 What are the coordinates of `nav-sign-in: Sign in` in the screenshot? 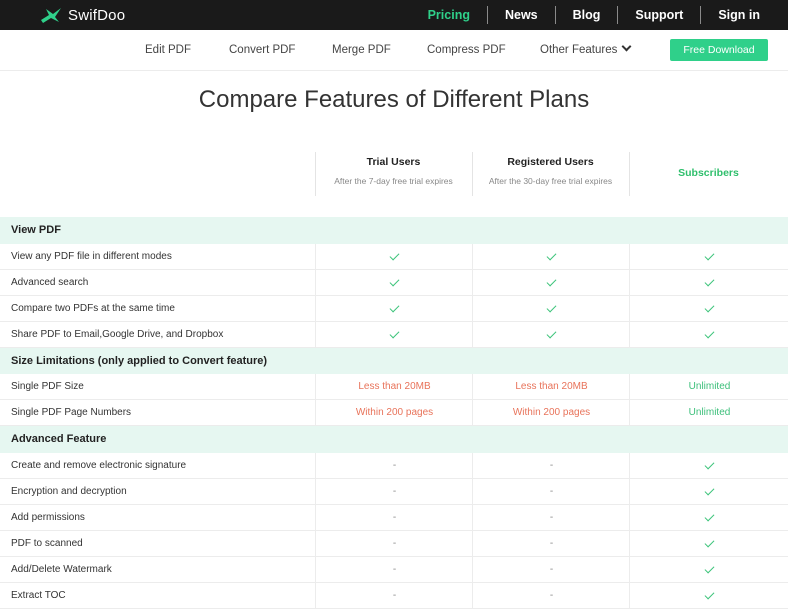 It's located at (744, 15).